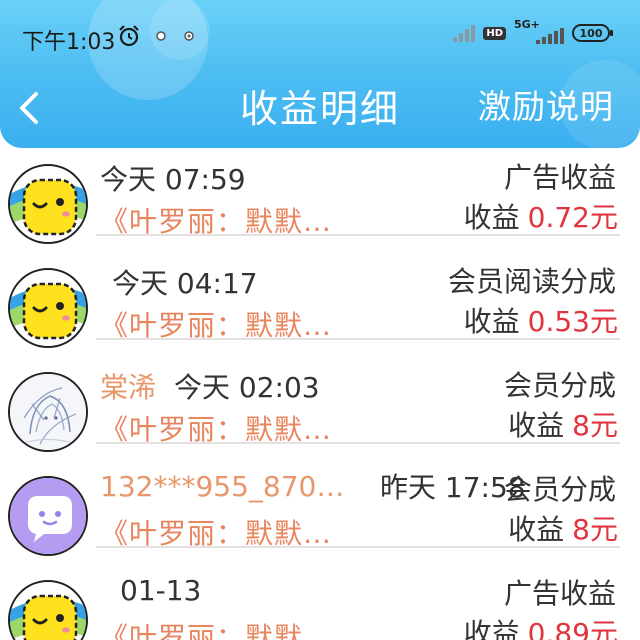  Describe the element at coordinates (320, 35) in the screenshot. I see `status-bar: 下午1:03 HD 5G+ 100` at that location.